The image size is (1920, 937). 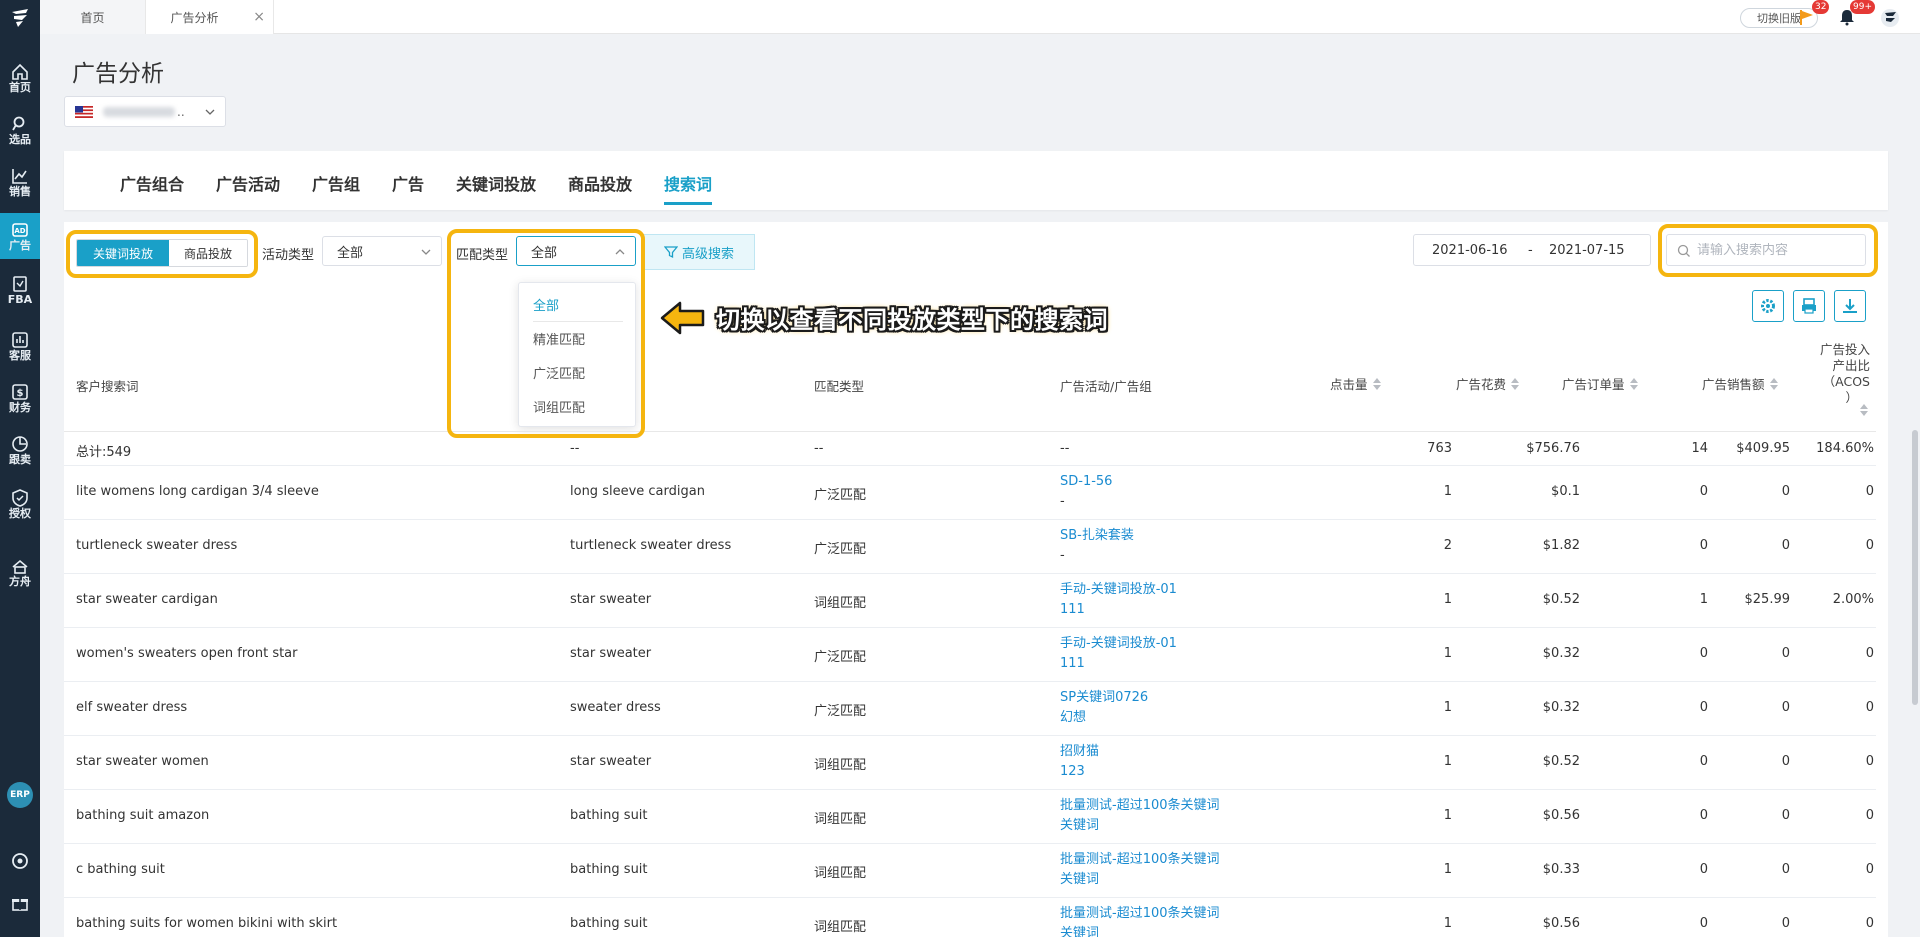 I want to click on sidebar-item-fba: FBA, so click(x=20, y=290).